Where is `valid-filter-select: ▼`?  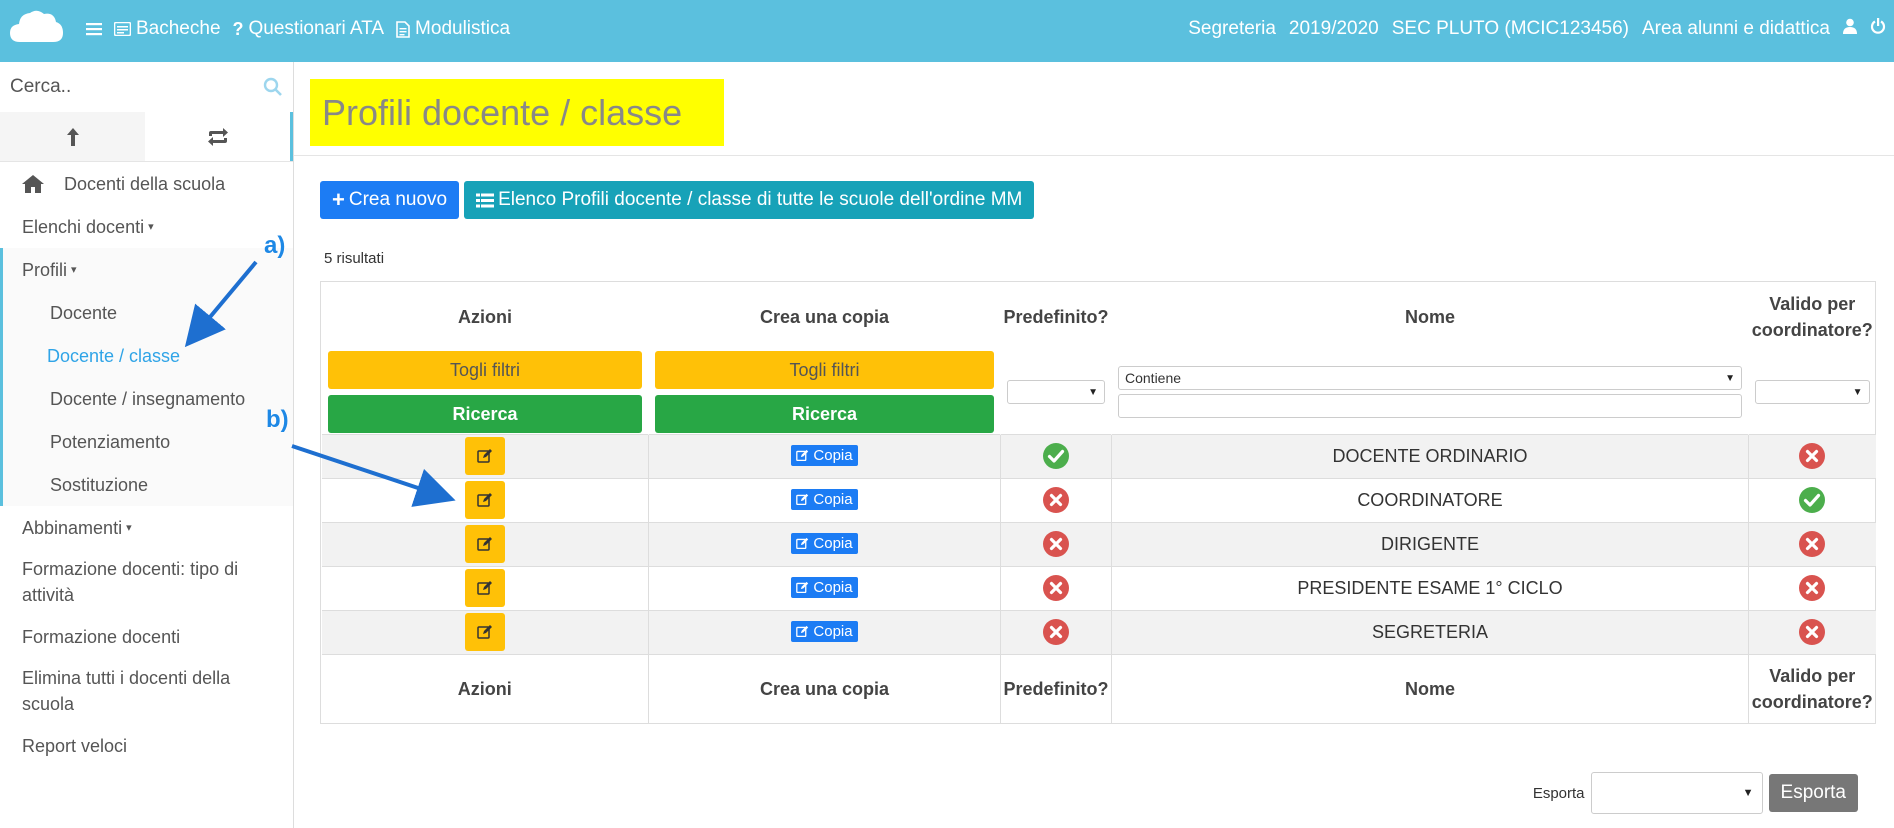
valid-filter-select: ▼ is located at coordinates (1812, 392).